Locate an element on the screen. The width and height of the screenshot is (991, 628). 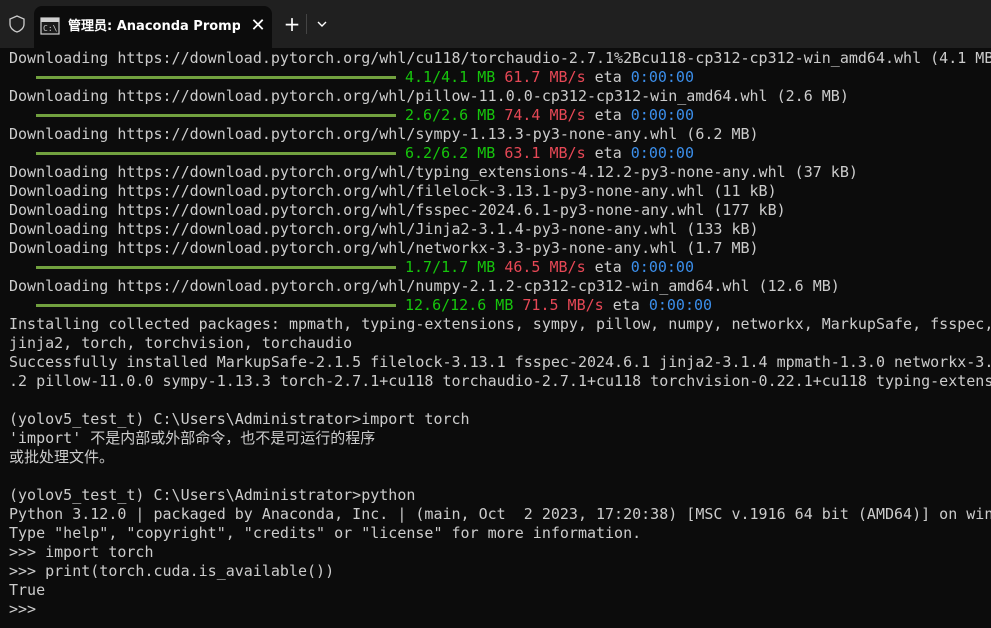
progress-speed: 46.5 MB/s is located at coordinates (545, 267).